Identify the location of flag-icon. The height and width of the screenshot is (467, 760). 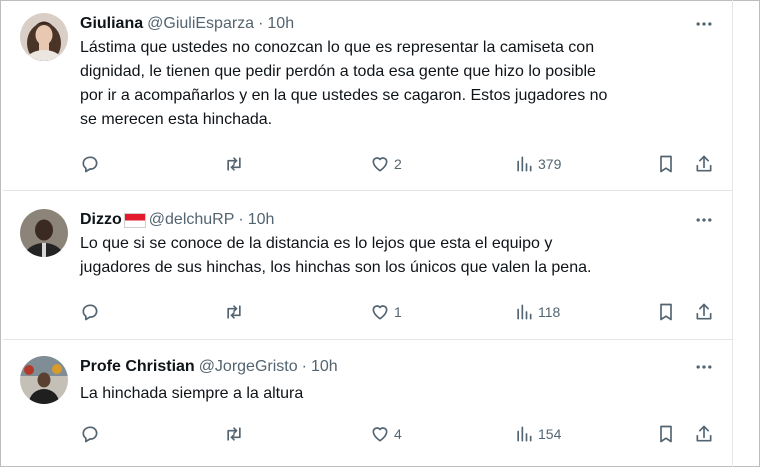
(134, 220).